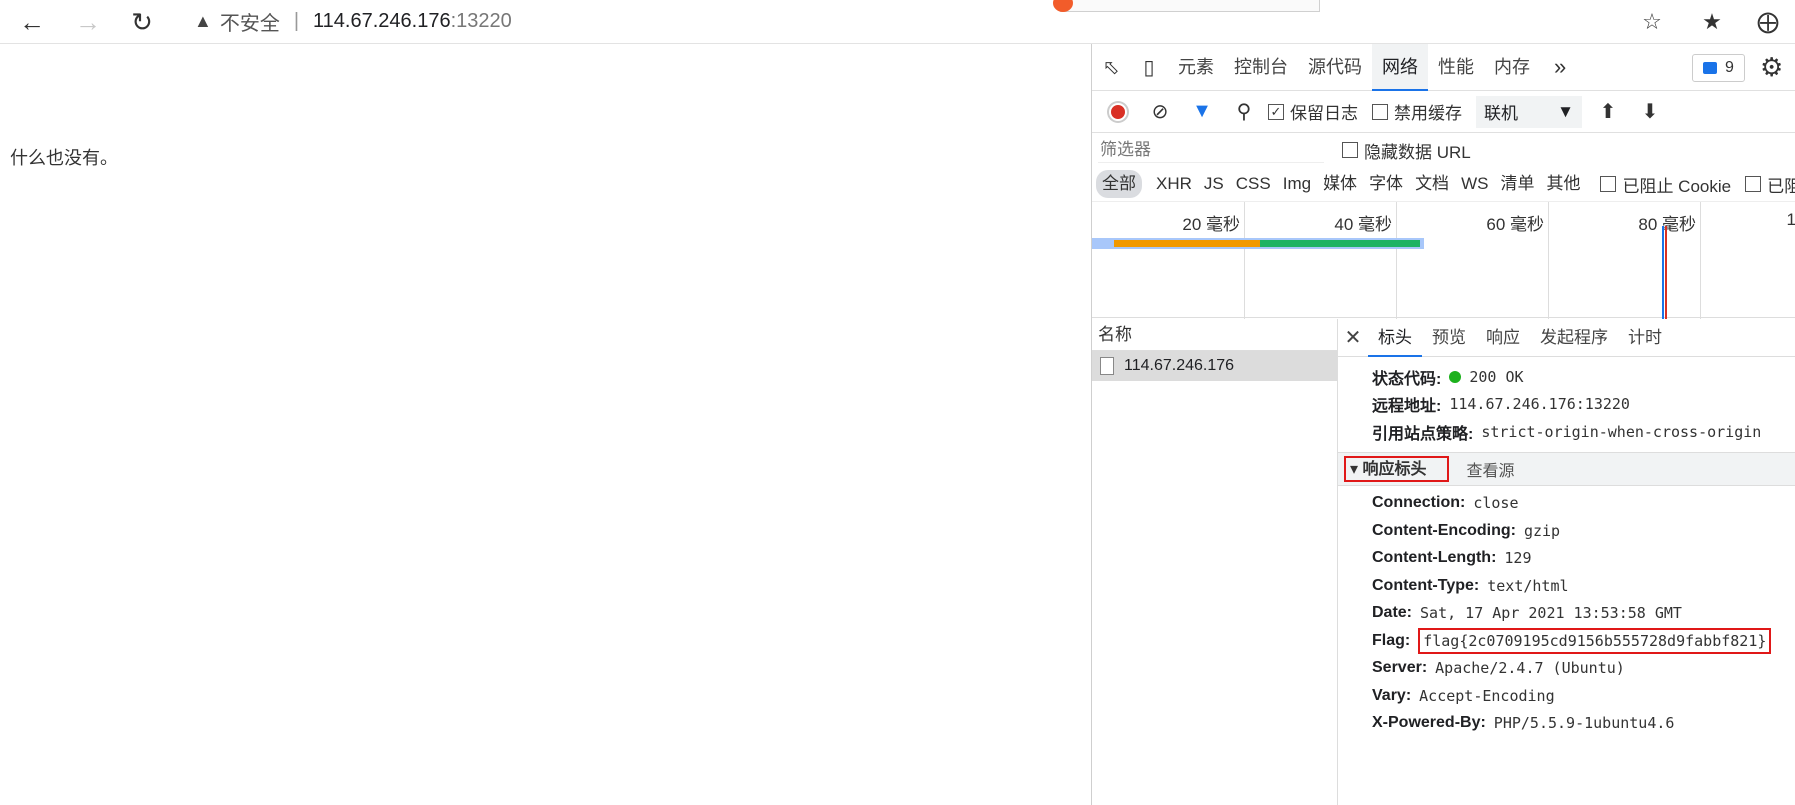 The width and height of the screenshot is (1795, 805). What do you see at coordinates (1276, 111) in the screenshot?
I see `checkbox-checked-icon: ✓` at bounding box center [1276, 111].